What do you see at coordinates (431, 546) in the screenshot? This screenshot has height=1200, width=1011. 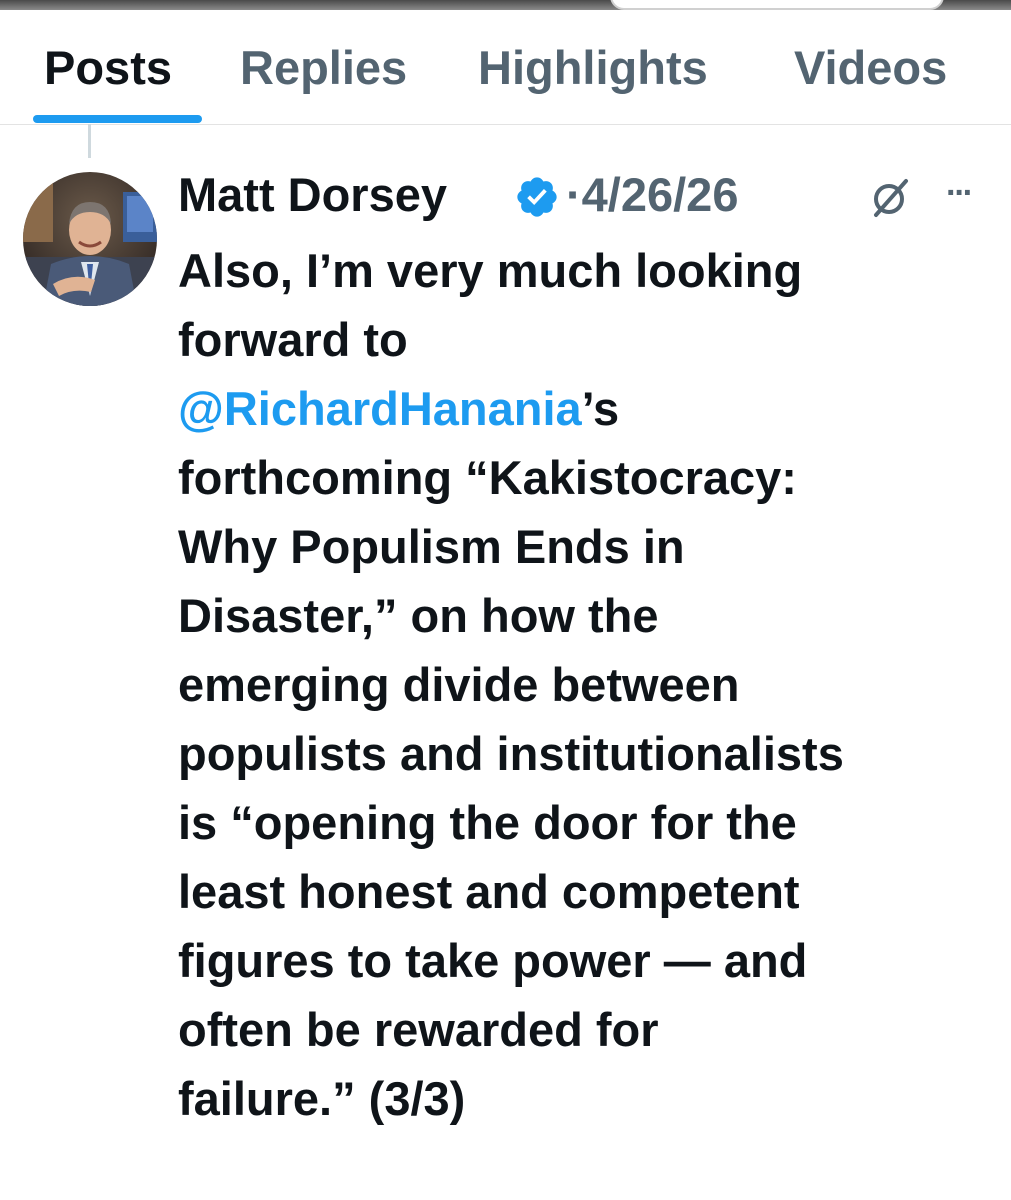 I see `post-text-line: Why Populism Ends in` at bounding box center [431, 546].